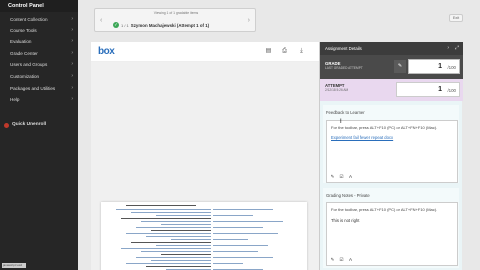 The width and height of the screenshot is (480, 270). What do you see at coordinates (343, 48) in the screenshot?
I see `panel-title: Assignment Details` at bounding box center [343, 48].